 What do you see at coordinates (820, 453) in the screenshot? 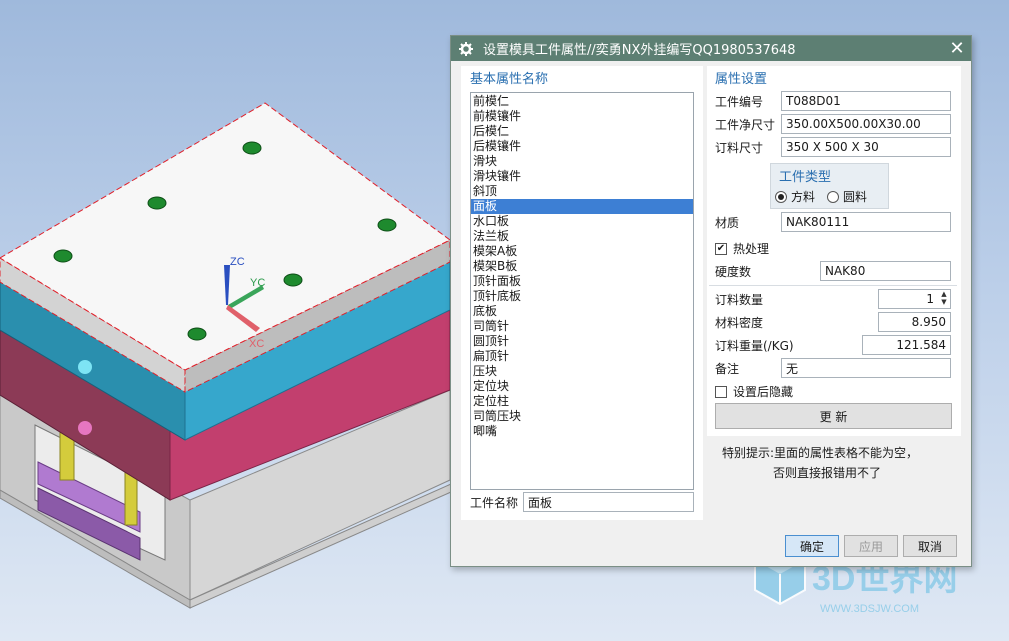
I see `hint-line-1: 特别提示:里面的属性表格不能为空，` at bounding box center [820, 453].